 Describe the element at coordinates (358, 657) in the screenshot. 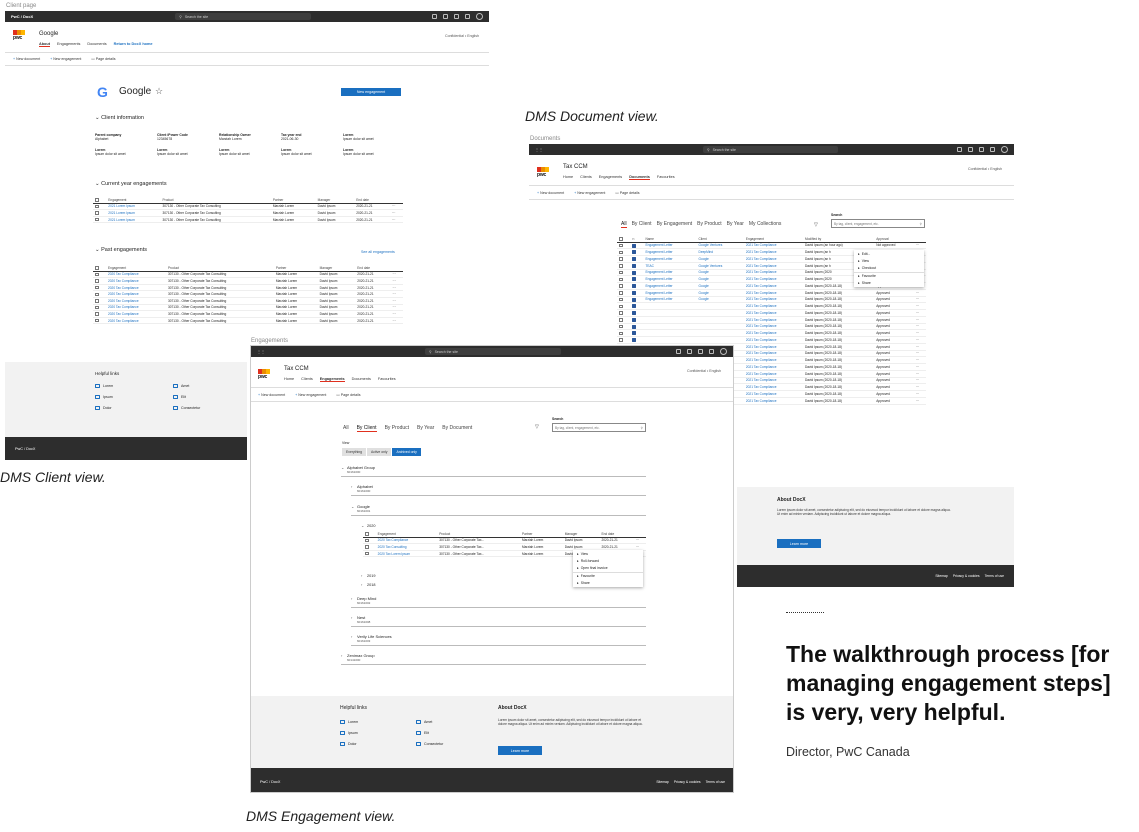

I see `tree-node-zenimax-group: › Zenimax Group 60141000` at that location.